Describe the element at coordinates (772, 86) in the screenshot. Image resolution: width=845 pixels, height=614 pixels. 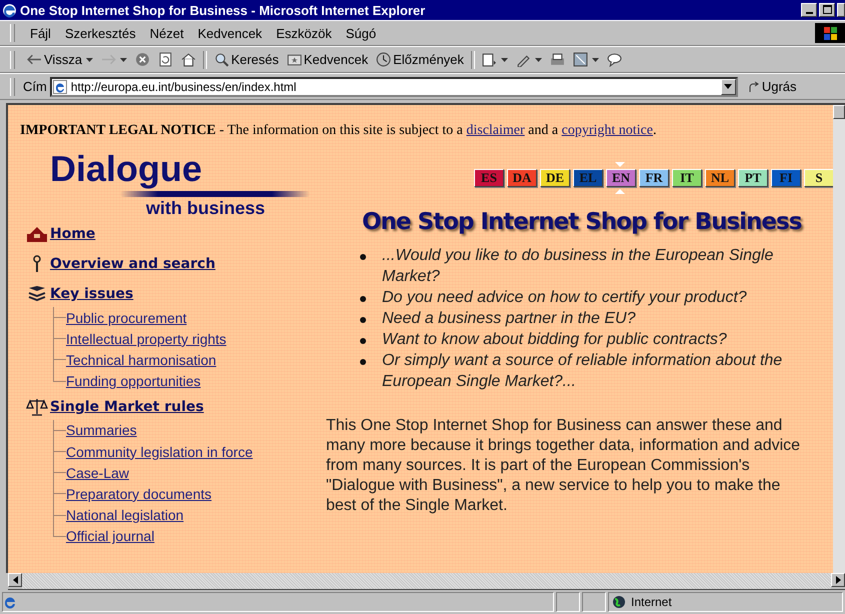
I see `go-button: Ugrás` at that location.